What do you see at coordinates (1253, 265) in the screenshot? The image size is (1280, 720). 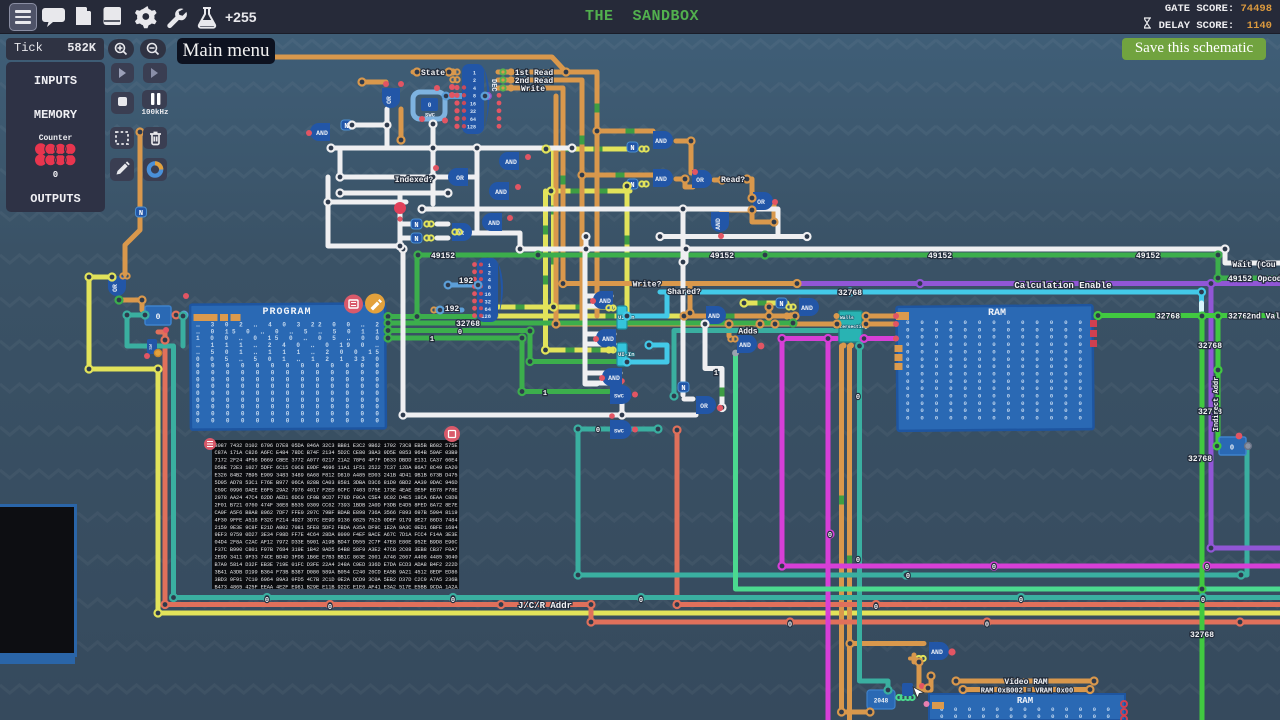 I see `svg-text: Wait (Cou` at bounding box center [1253, 265].